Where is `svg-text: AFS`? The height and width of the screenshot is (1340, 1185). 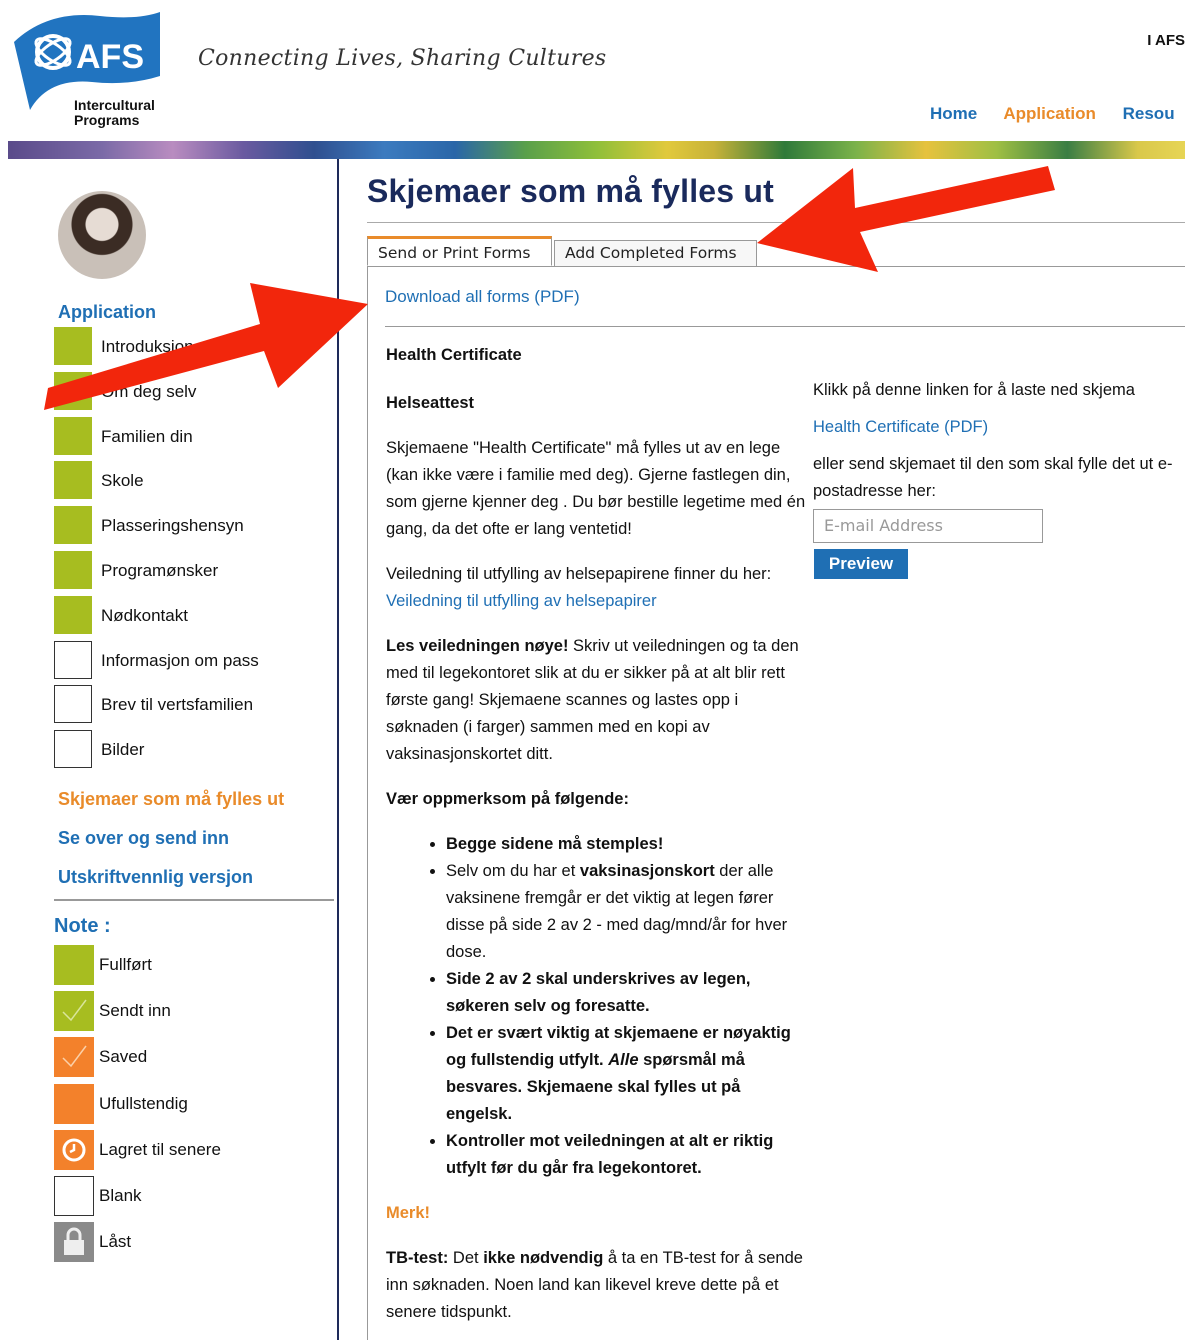 svg-text: AFS is located at coordinates (110, 57).